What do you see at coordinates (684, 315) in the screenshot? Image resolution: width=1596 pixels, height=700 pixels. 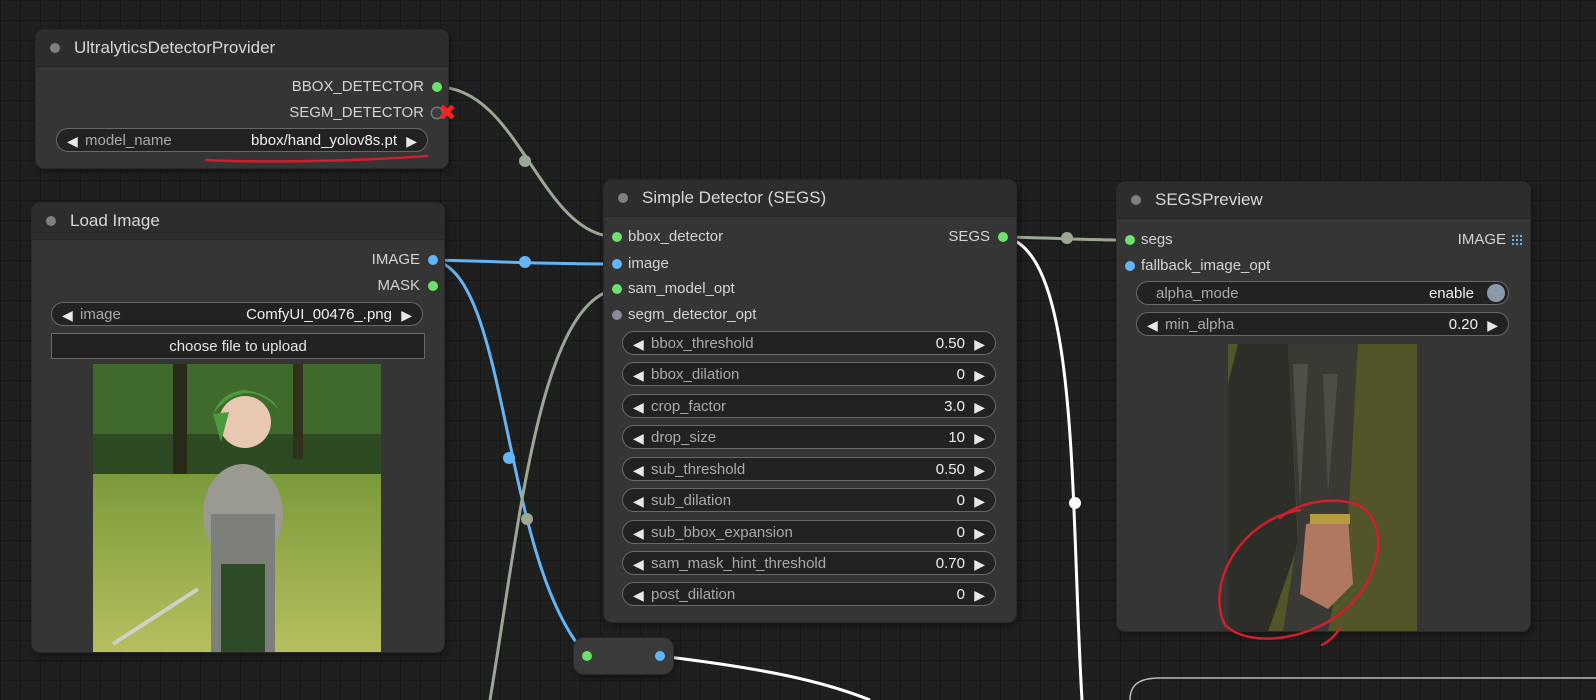 I see `input-segm-detector-opt: segm_detector_opt` at bounding box center [684, 315].